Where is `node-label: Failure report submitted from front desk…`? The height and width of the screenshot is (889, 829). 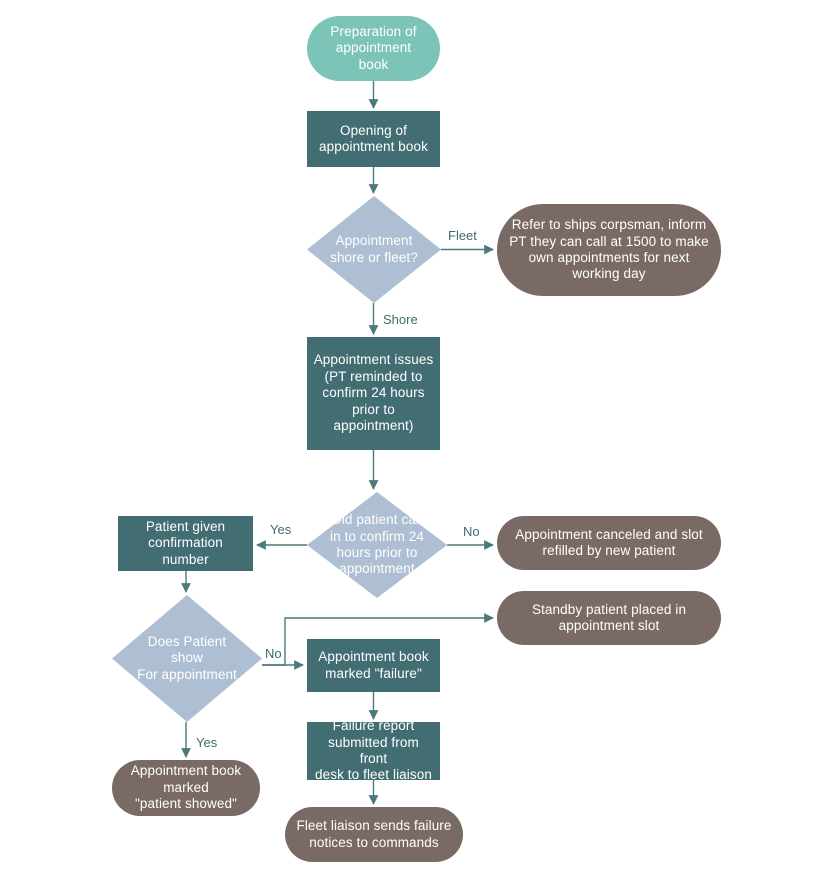 node-label: Failure report submitted from front desk… is located at coordinates (373, 750).